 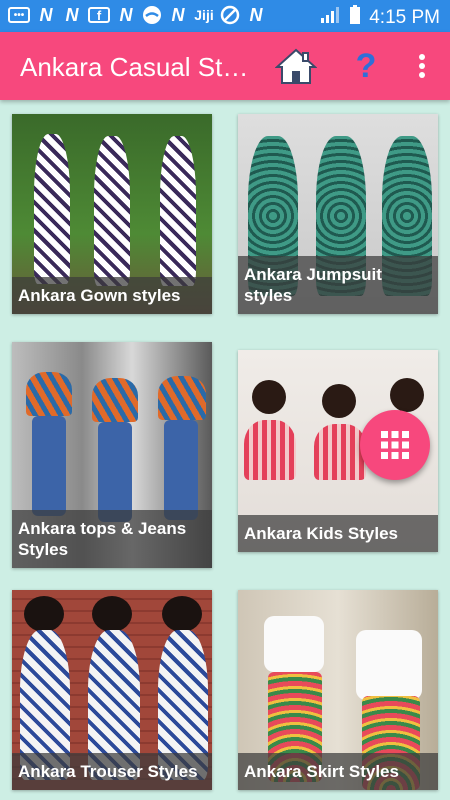 I want to click on more-vert-icon, so click(x=422, y=66).